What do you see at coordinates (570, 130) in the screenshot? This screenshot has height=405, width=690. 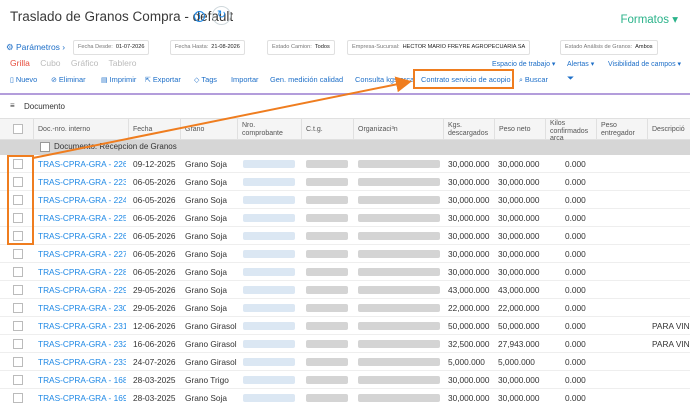 I see `col-kilos-confirmados: Kilos confirmados arca` at bounding box center [570, 130].